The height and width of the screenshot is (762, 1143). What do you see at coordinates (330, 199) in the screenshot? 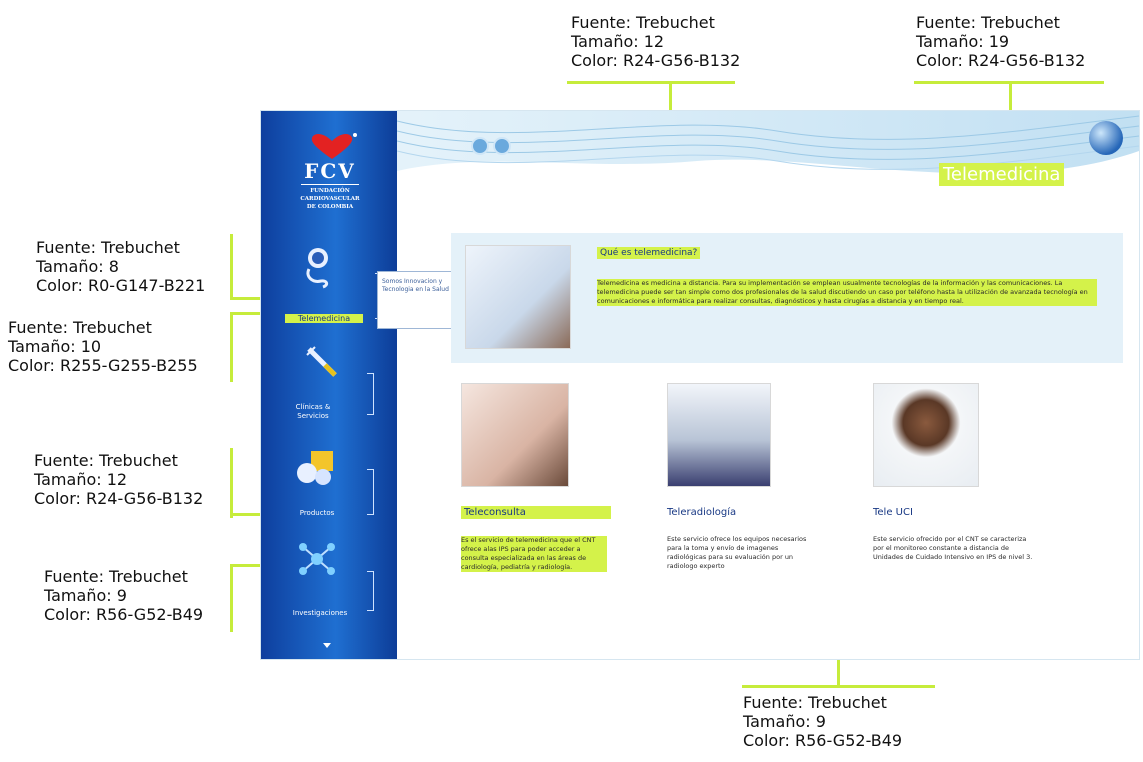
I see `logo-subtitle: FUNDACIÓN CARDIOVASCULAR DE COLOMBIA` at bounding box center [330, 199].